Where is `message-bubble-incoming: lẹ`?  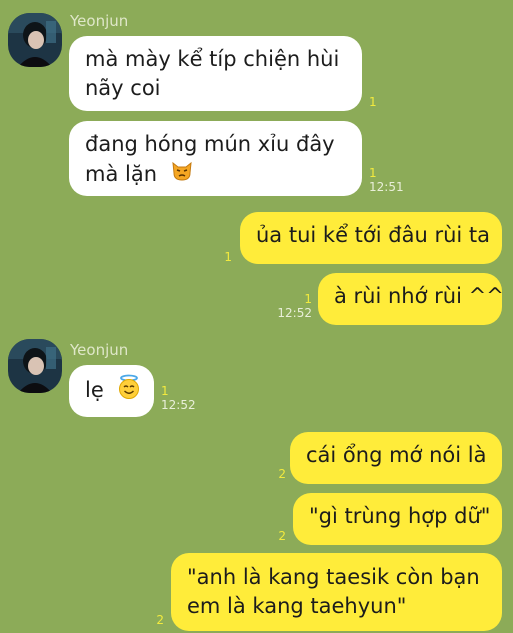
message-bubble-incoming: lẹ is located at coordinates (111, 391).